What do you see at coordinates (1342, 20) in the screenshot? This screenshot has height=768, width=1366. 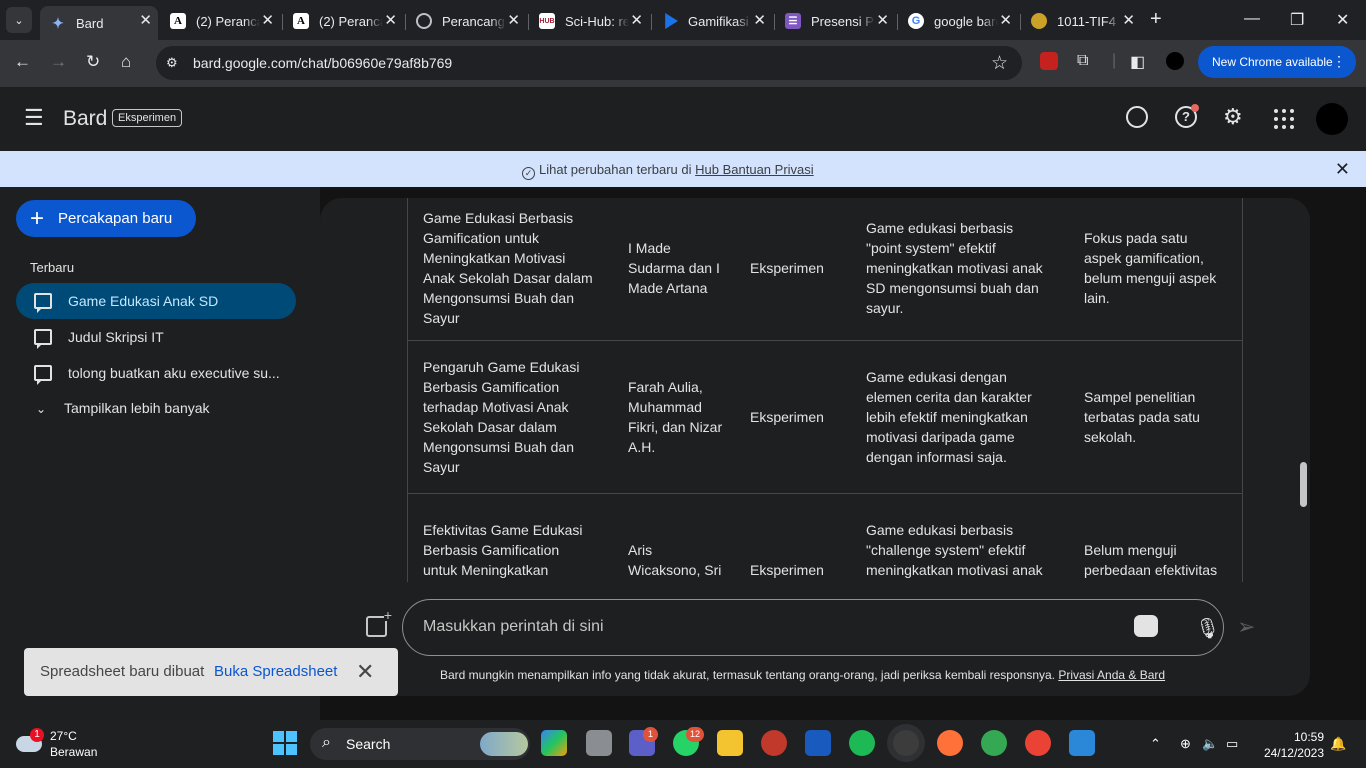 I see `close-window-icon: ✕` at bounding box center [1342, 20].